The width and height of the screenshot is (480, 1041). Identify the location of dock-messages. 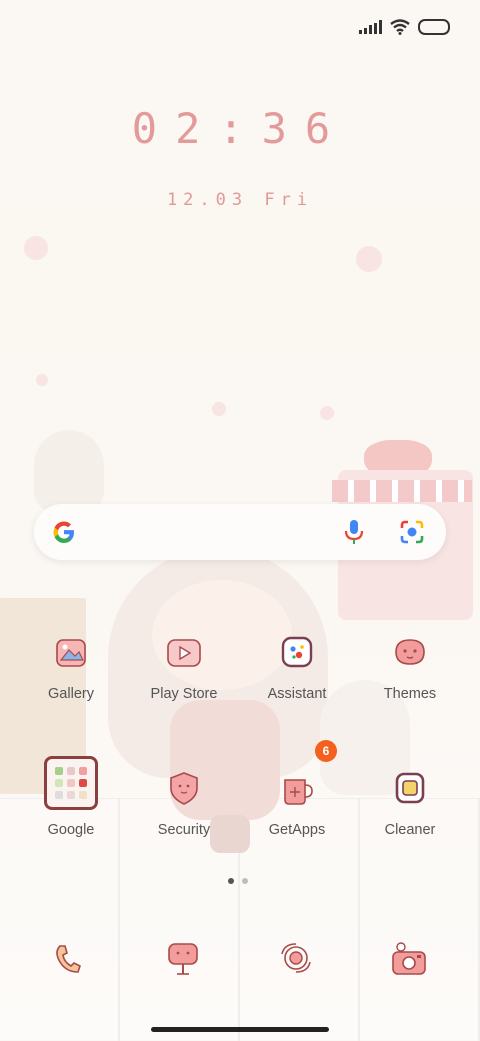
(183, 958).